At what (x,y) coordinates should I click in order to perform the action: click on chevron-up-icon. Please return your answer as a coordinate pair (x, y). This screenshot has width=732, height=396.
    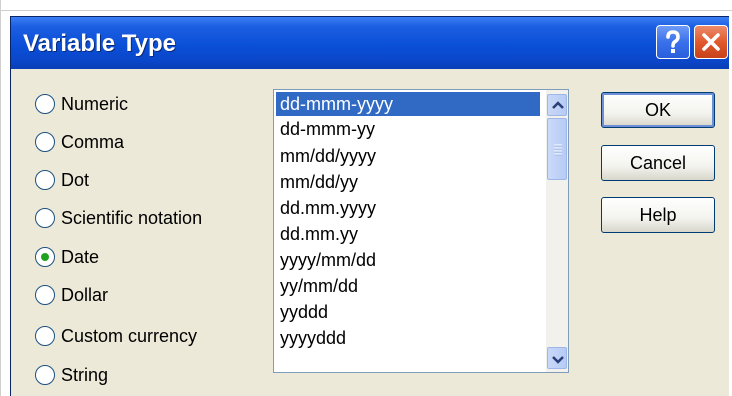
    Looking at the image, I should click on (558, 105).